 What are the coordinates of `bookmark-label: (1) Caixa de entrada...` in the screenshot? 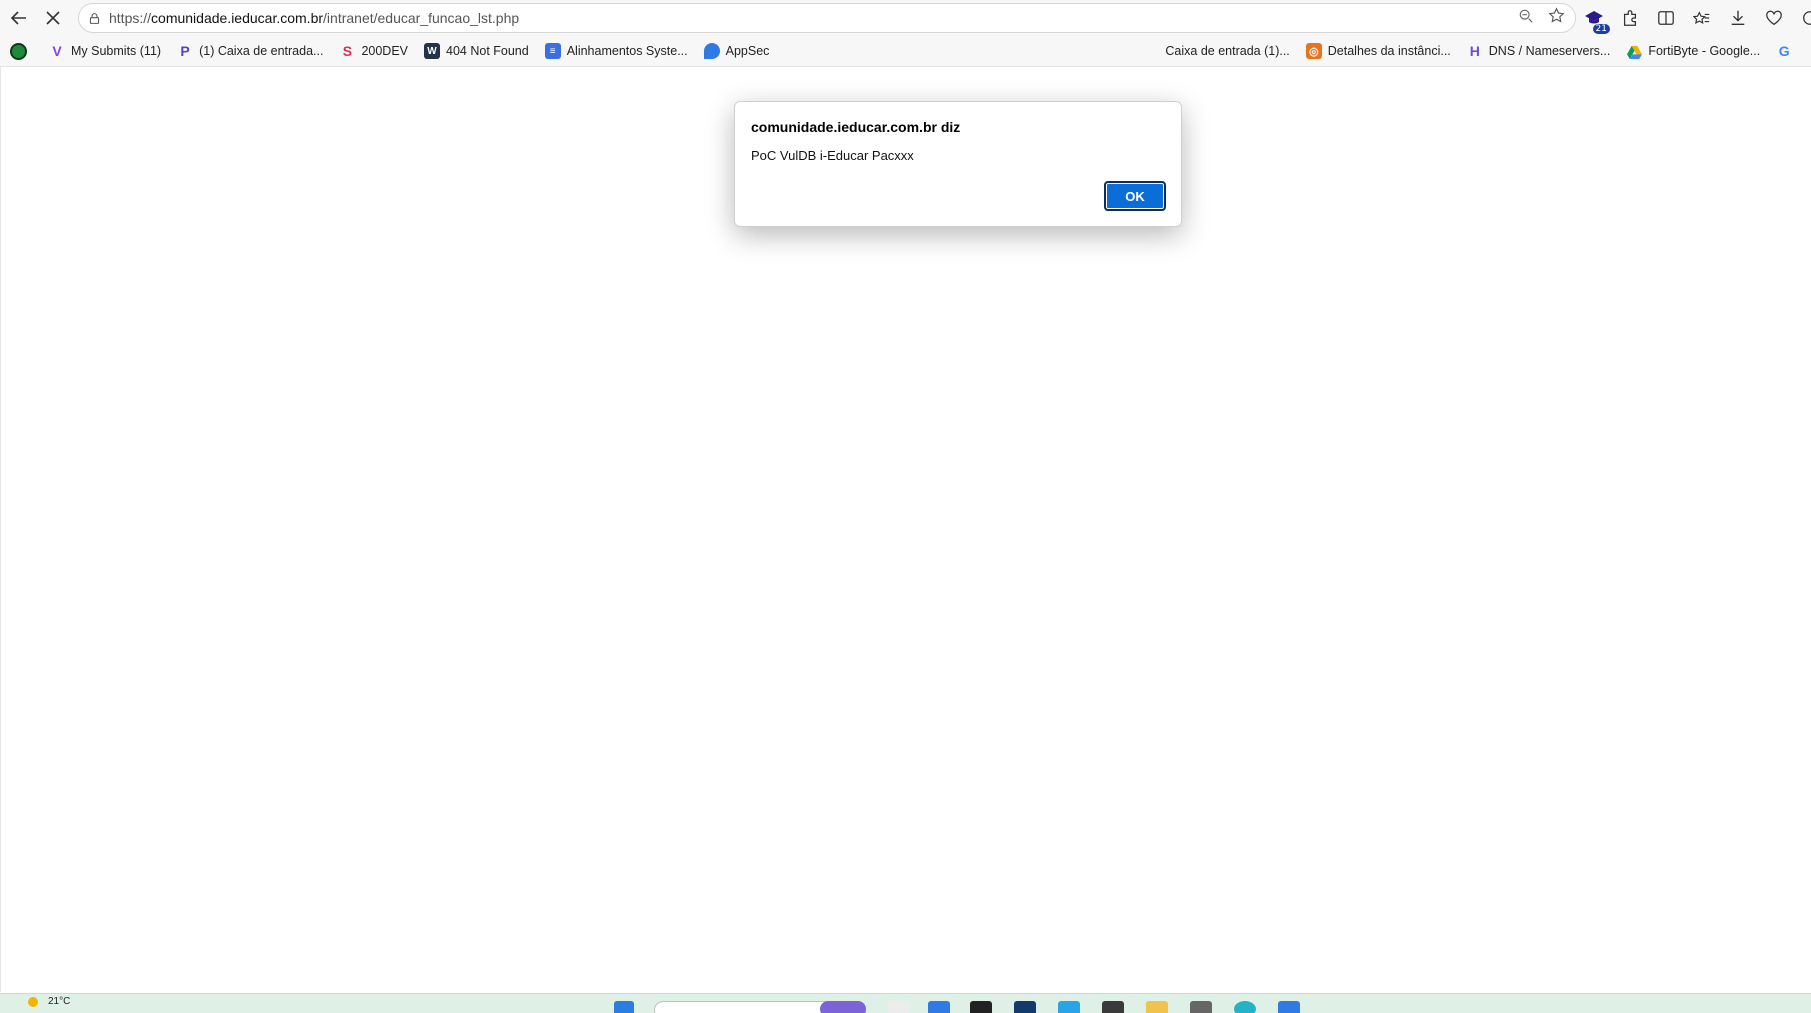 It's located at (261, 51).